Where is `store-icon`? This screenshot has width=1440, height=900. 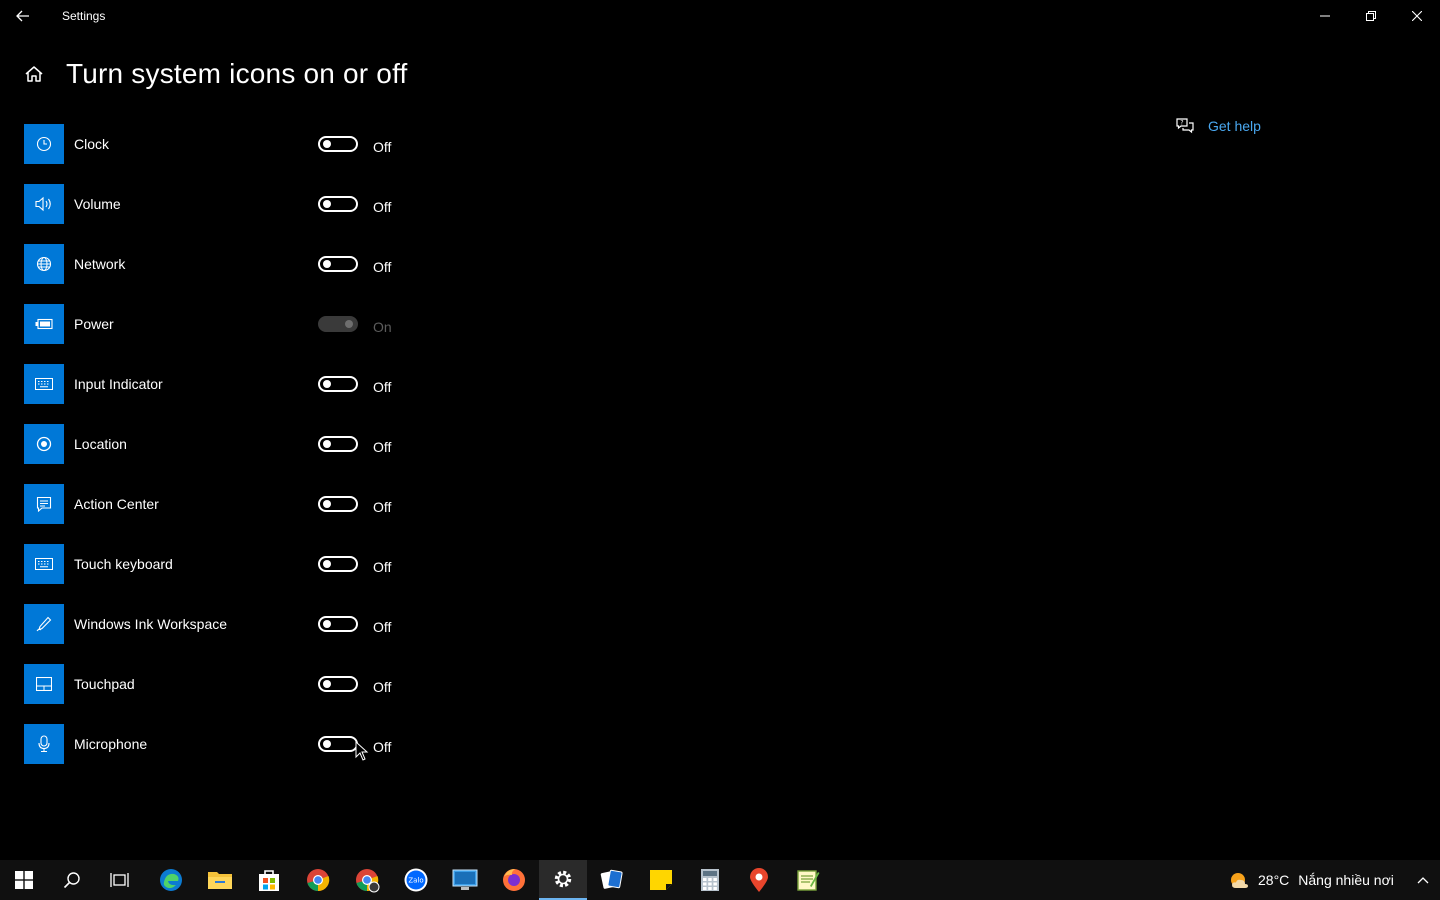
store-icon is located at coordinates (269, 880).